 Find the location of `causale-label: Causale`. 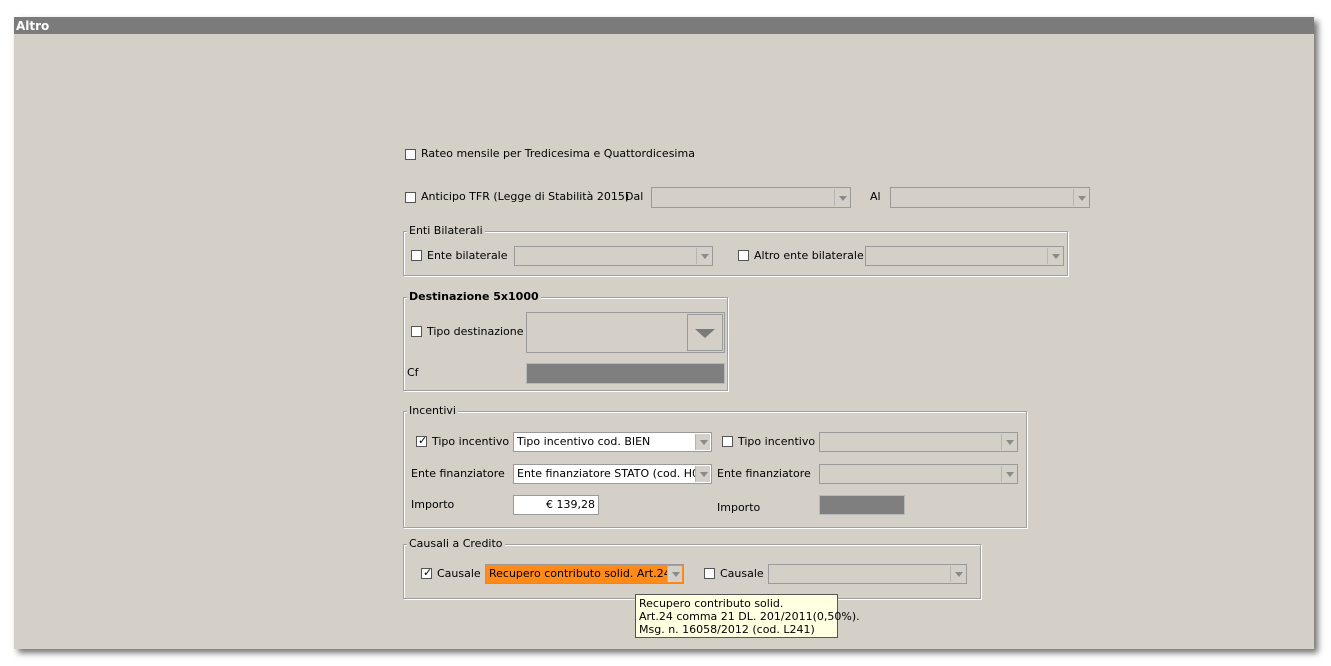

causale-label: Causale is located at coordinates (459, 573).